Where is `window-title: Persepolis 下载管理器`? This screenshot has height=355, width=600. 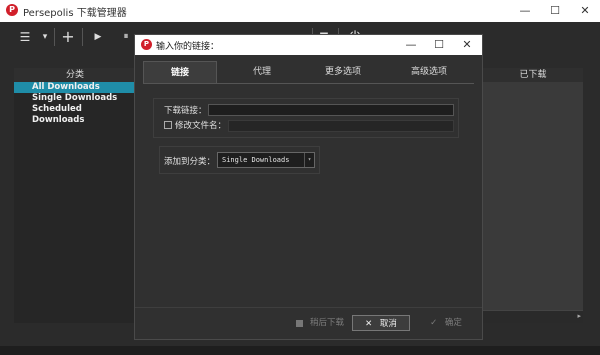 window-title: Persepolis 下载管理器 is located at coordinates (75, 13).